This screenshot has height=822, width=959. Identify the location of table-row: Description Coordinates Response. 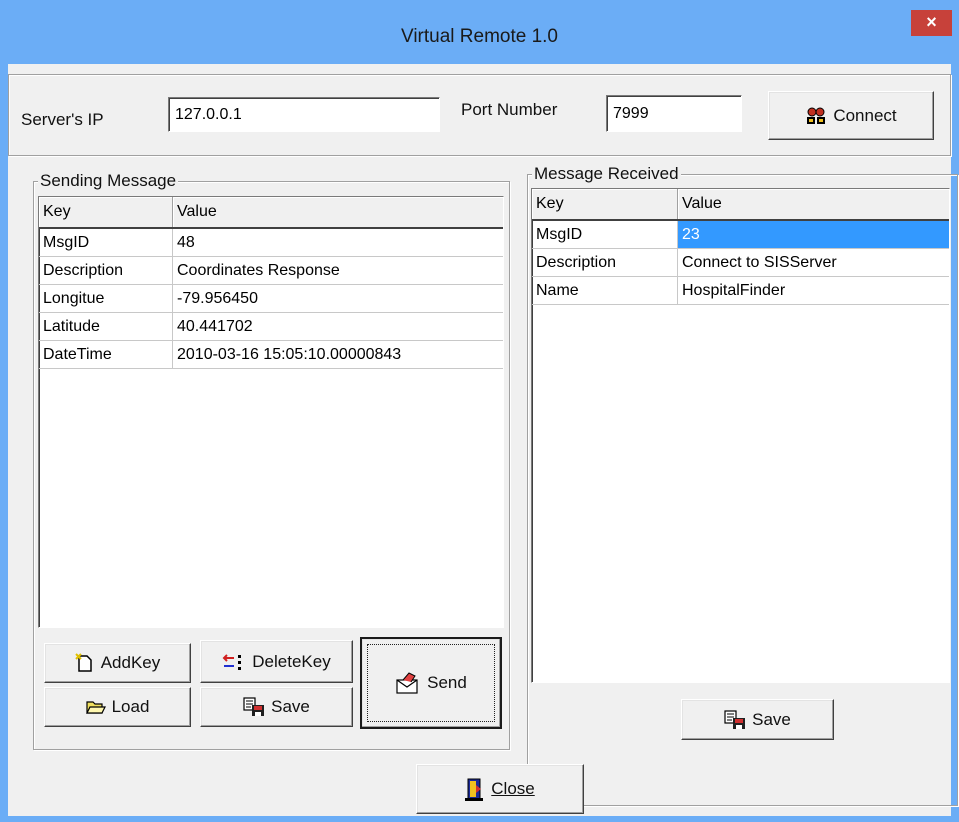
(271, 270).